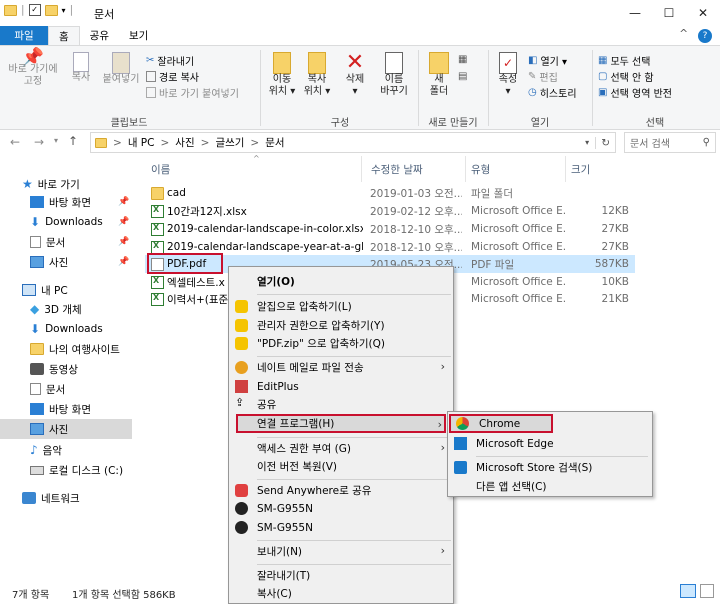  I want to click on nav-pictures: 사진, so click(66, 429).